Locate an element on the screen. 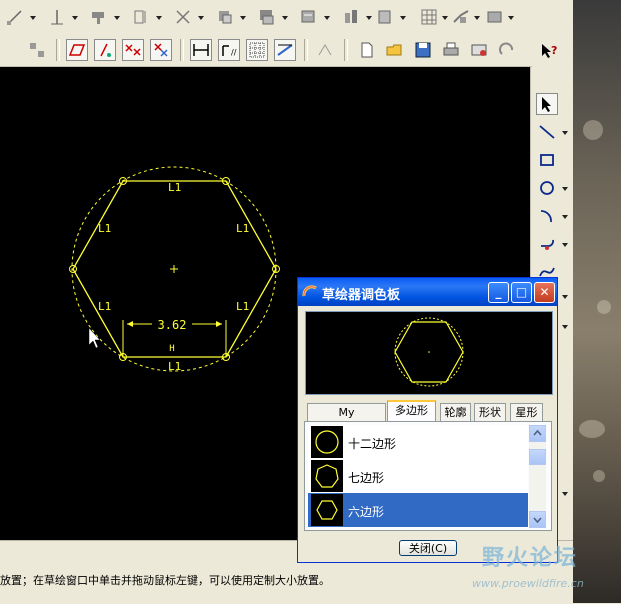  grid-icon is located at coordinates (429, 17).